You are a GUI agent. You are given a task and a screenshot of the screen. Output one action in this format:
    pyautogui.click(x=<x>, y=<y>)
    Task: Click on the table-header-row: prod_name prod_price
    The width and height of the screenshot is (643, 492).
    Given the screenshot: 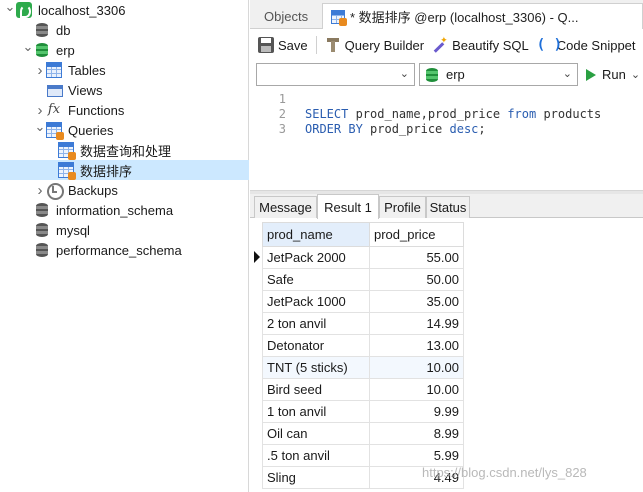 What is the action you would take?
    pyautogui.click(x=363, y=234)
    